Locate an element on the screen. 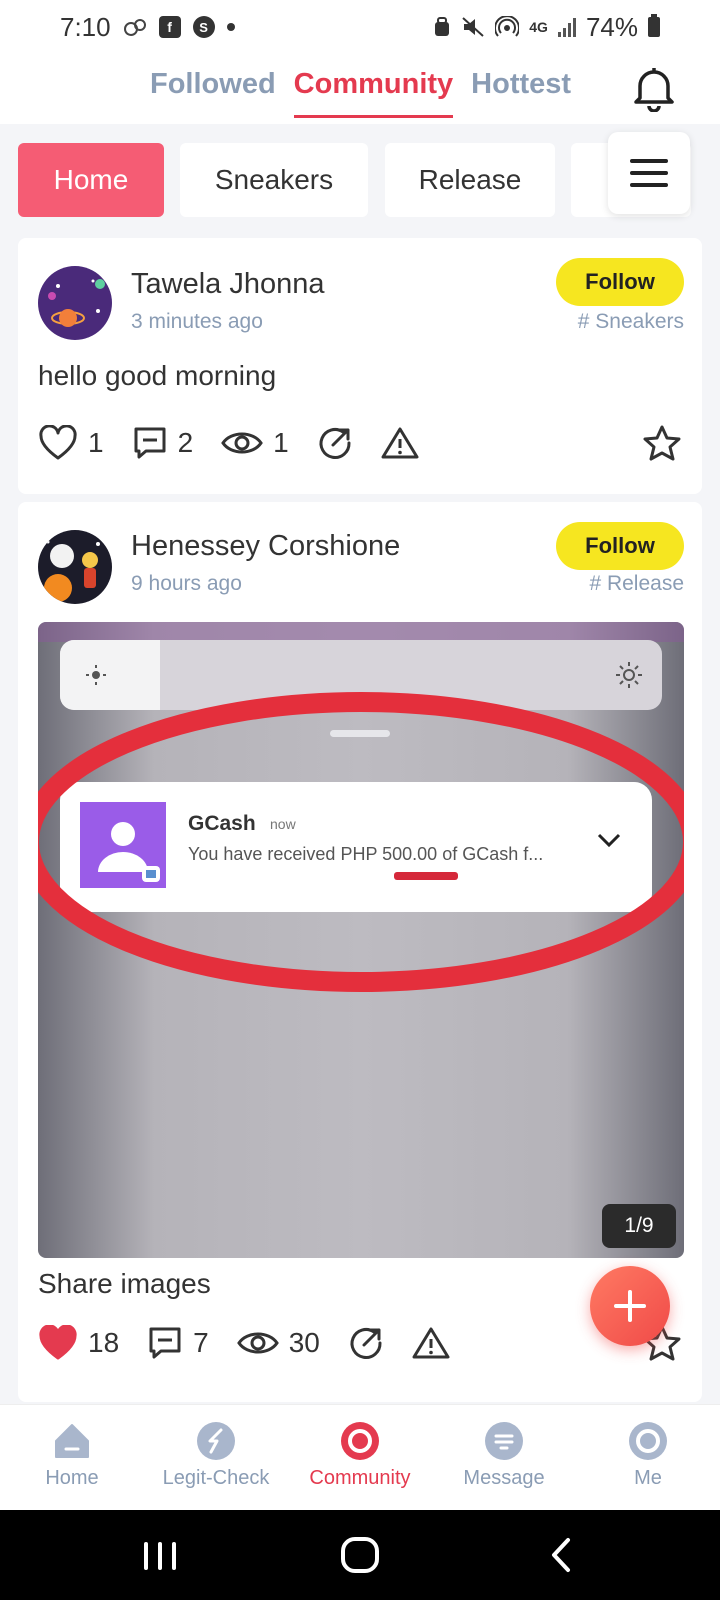  nav-message-label: Message is located at coordinates (504, 1478).